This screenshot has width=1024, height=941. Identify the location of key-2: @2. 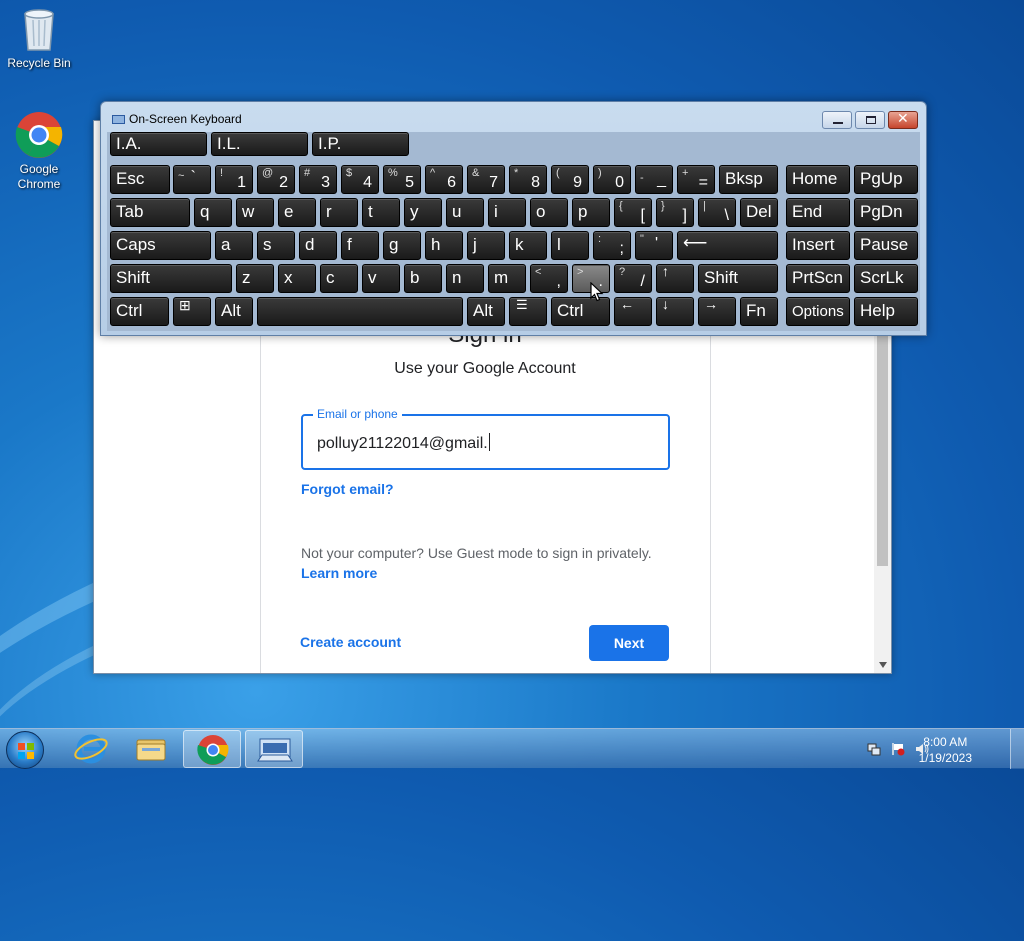
(276, 179).